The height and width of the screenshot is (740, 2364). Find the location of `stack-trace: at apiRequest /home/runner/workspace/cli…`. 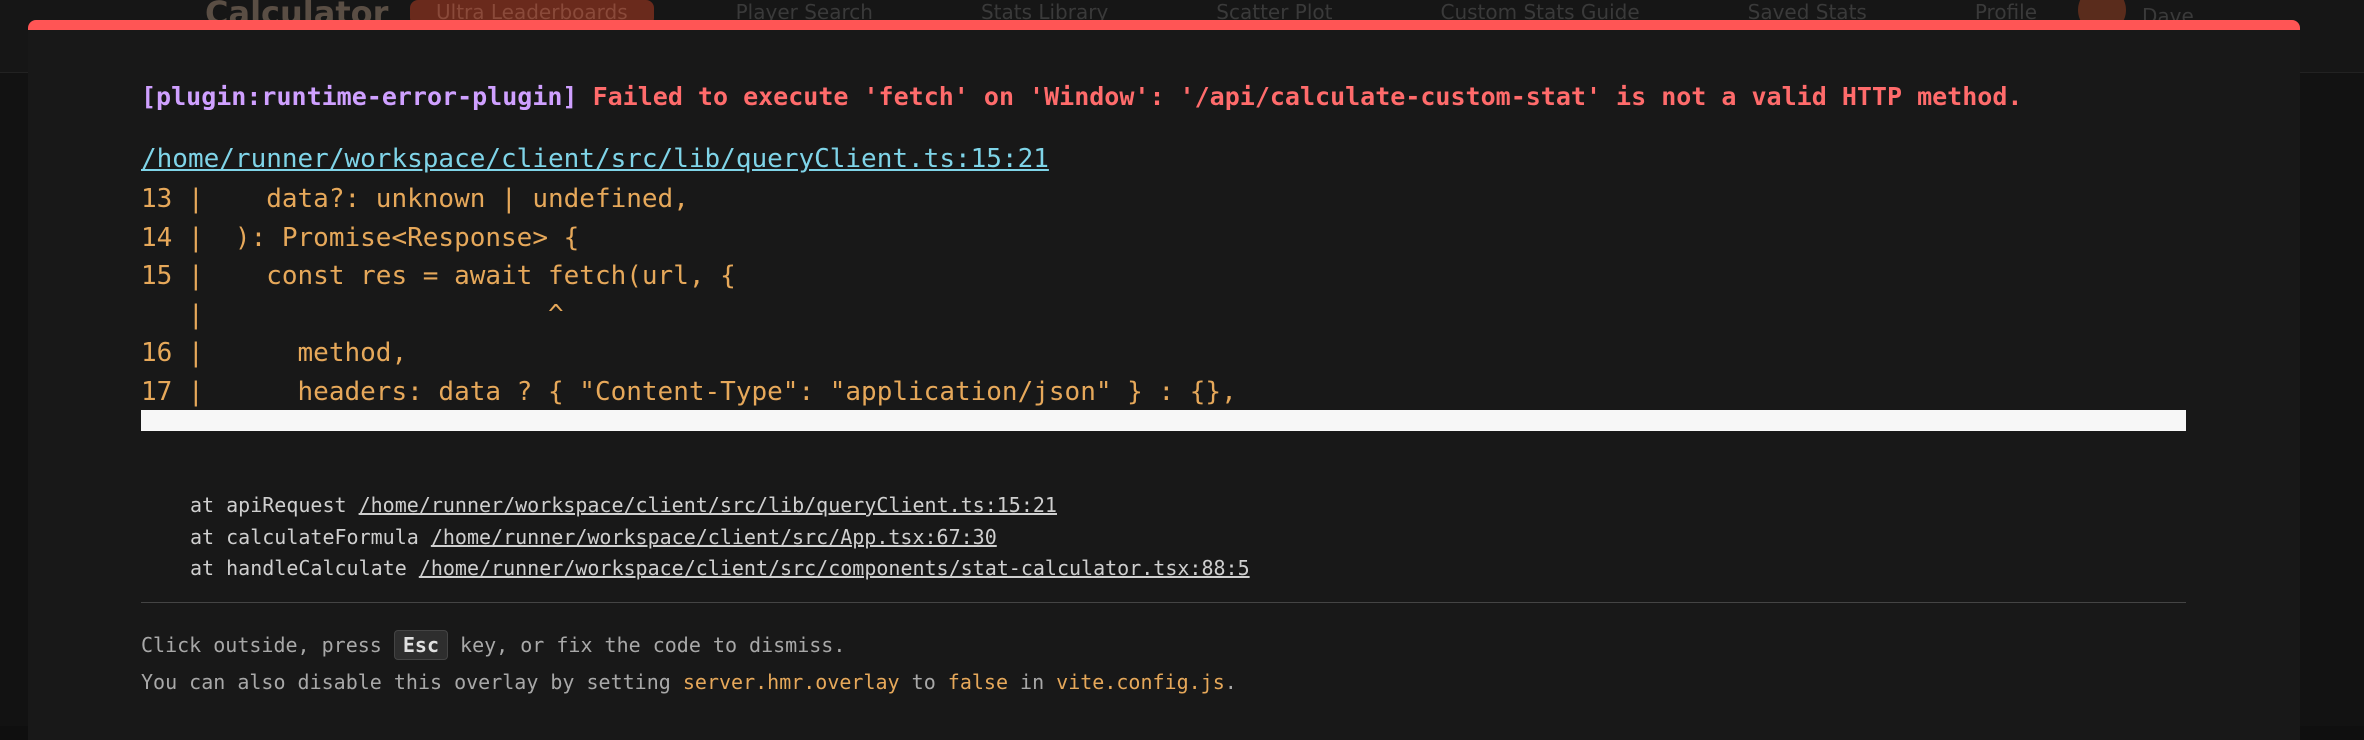

stack-trace: at apiRequest /home/runner/workspace/cli… is located at coordinates (720, 537).